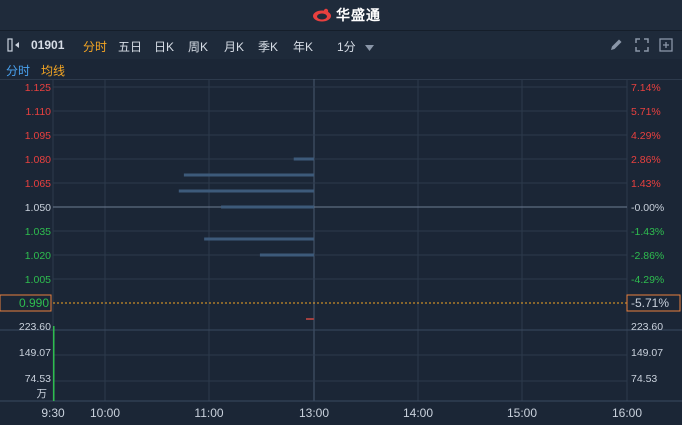 The height and width of the screenshot is (425, 682). I want to click on price-marker, so click(310, 319).